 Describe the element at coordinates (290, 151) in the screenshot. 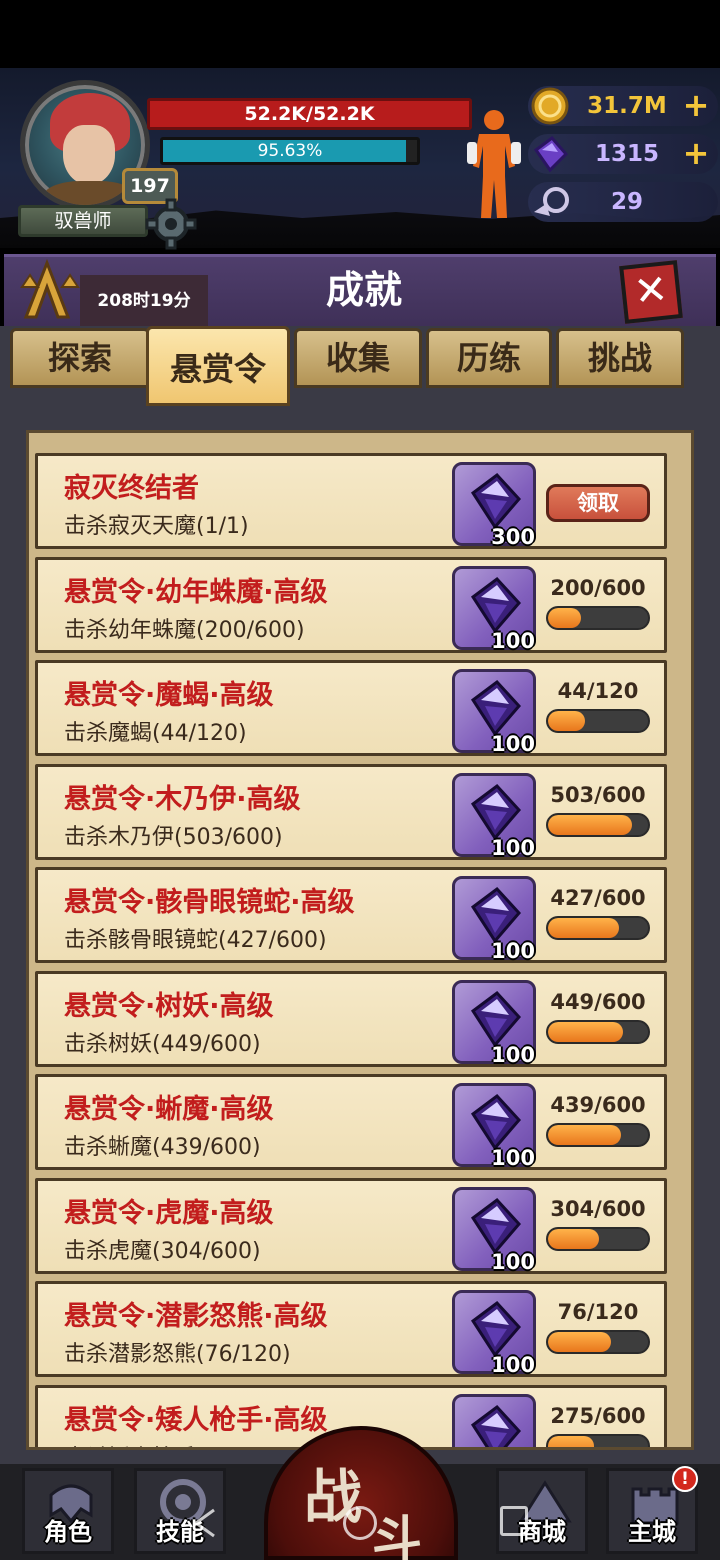

I see `exp-bar-text: 95.63%` at that location.